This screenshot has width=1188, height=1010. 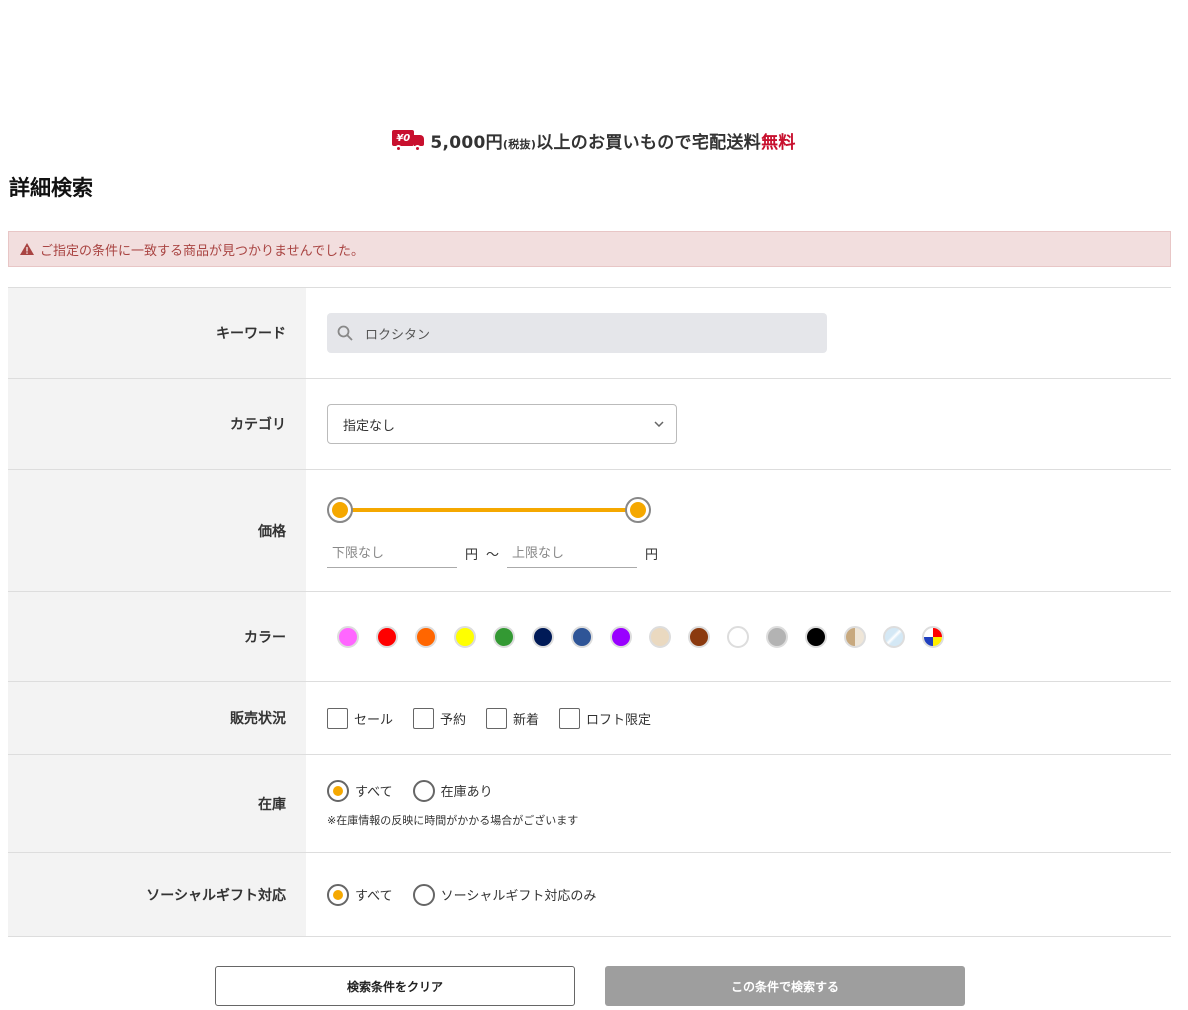 What do you see at coordinates (157, 803) in the screenshot?
I see `stock-label: 在庫` at bounding box center [157, 803].